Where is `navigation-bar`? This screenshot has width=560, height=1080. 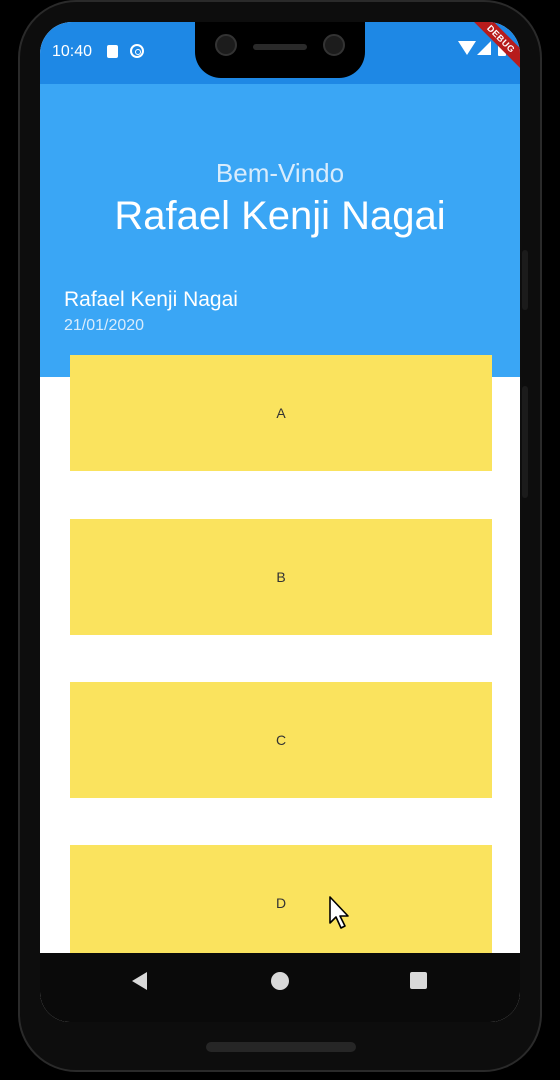
navigation-bar is located at coordinates (280, 987).